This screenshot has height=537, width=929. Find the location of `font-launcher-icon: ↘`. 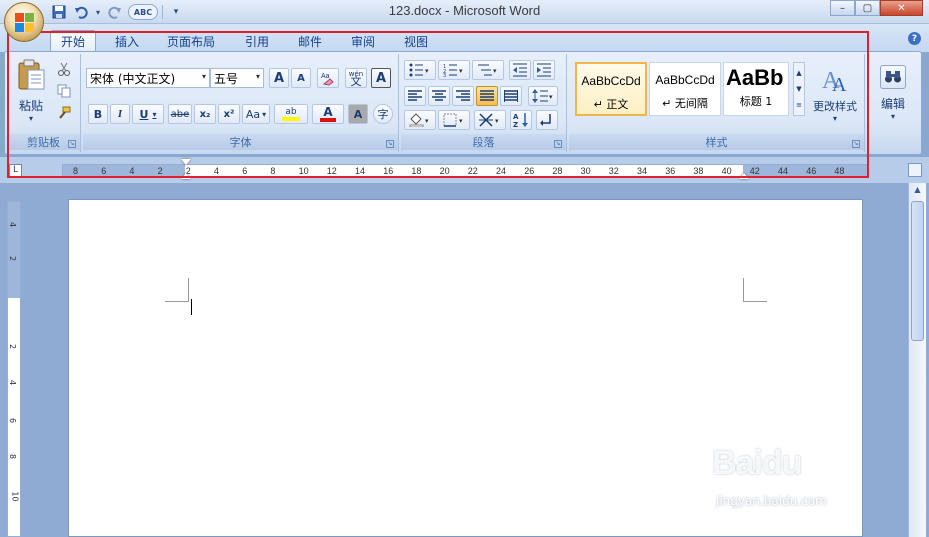

font-launcher-icon: ↘ is located at coordinates (390, 144).